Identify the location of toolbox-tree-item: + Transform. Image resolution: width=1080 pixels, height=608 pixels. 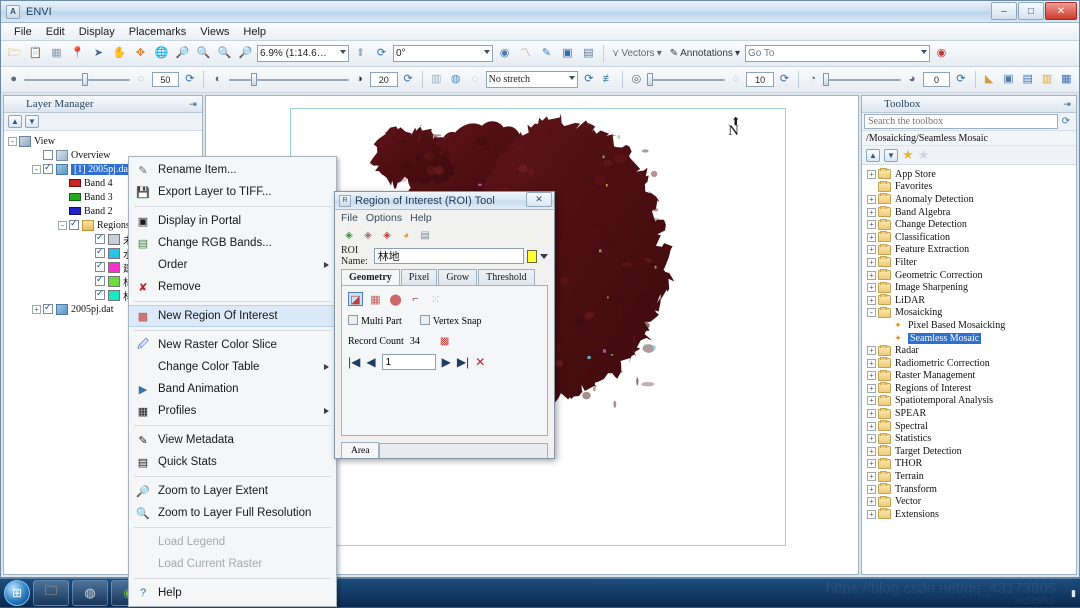
(970, 489).